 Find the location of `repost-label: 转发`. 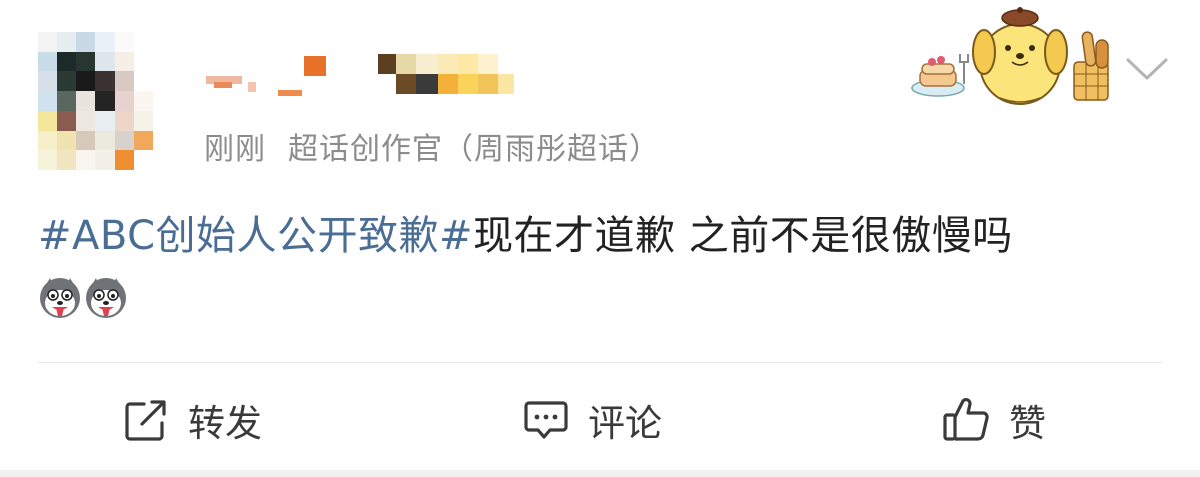

repost-label: 转发 is located at coordinates (225, 423).